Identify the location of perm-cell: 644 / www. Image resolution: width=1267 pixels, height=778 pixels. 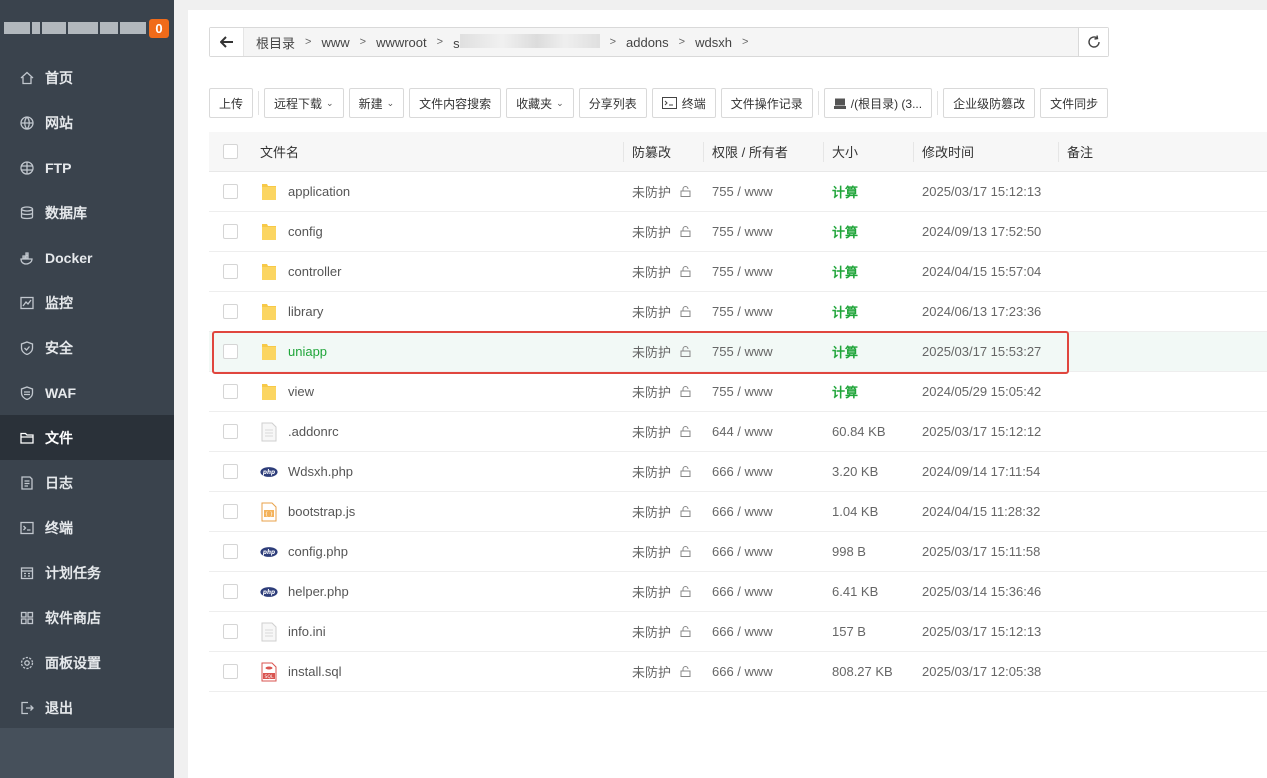
(764, 431).